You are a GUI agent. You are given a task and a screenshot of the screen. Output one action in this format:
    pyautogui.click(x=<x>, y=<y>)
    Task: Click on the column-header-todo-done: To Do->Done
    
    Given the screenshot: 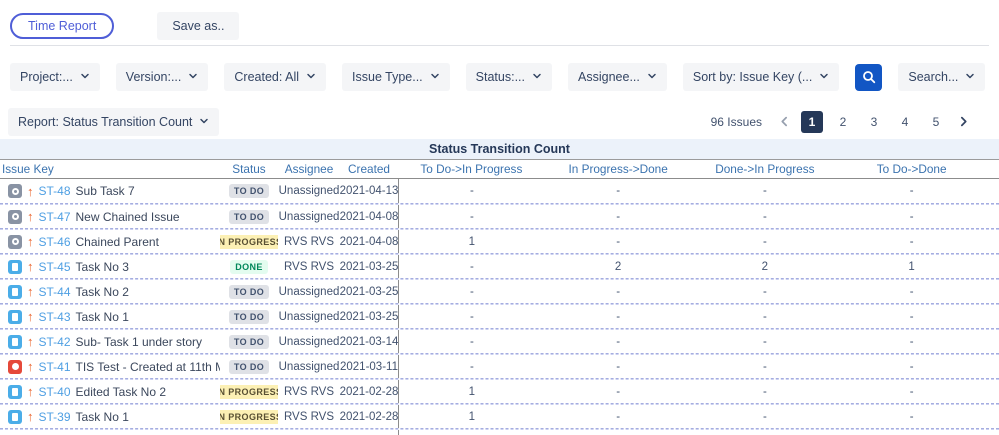 What is the action you would take?
    pyautogui.click(x=911, y=169)
    